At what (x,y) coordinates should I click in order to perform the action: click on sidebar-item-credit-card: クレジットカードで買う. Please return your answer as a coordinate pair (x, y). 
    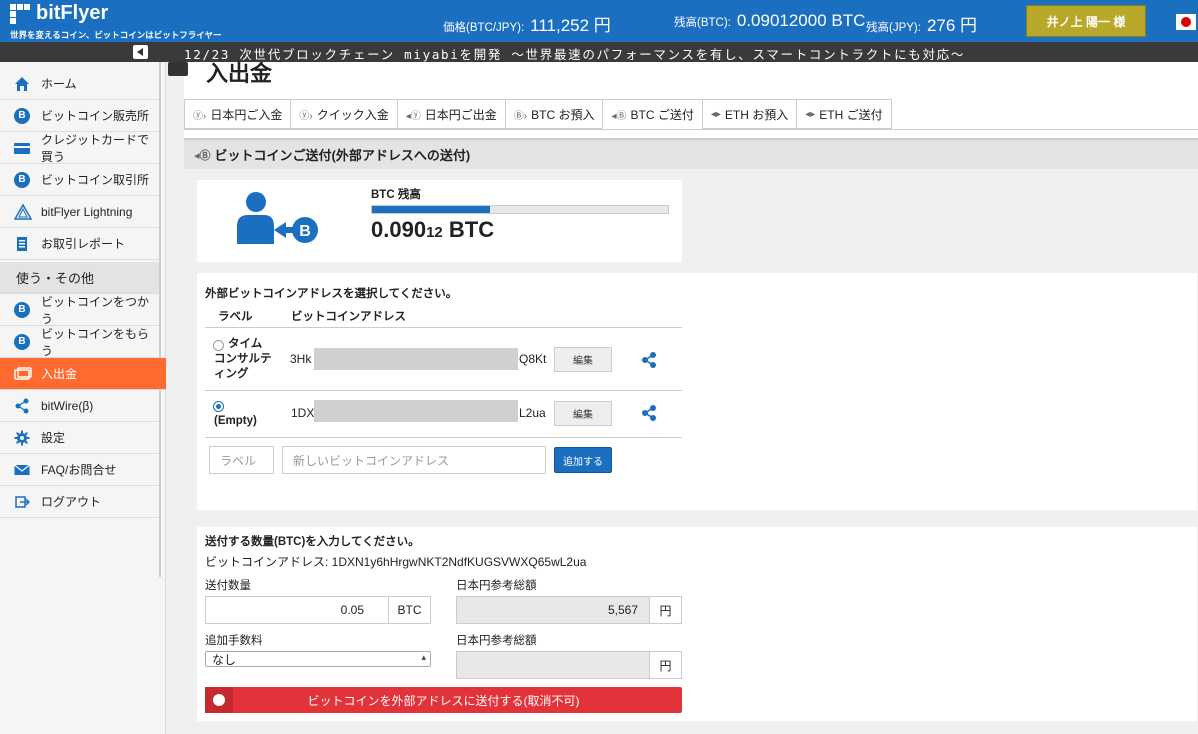
    Looking at the image, I should click on (79, 148).